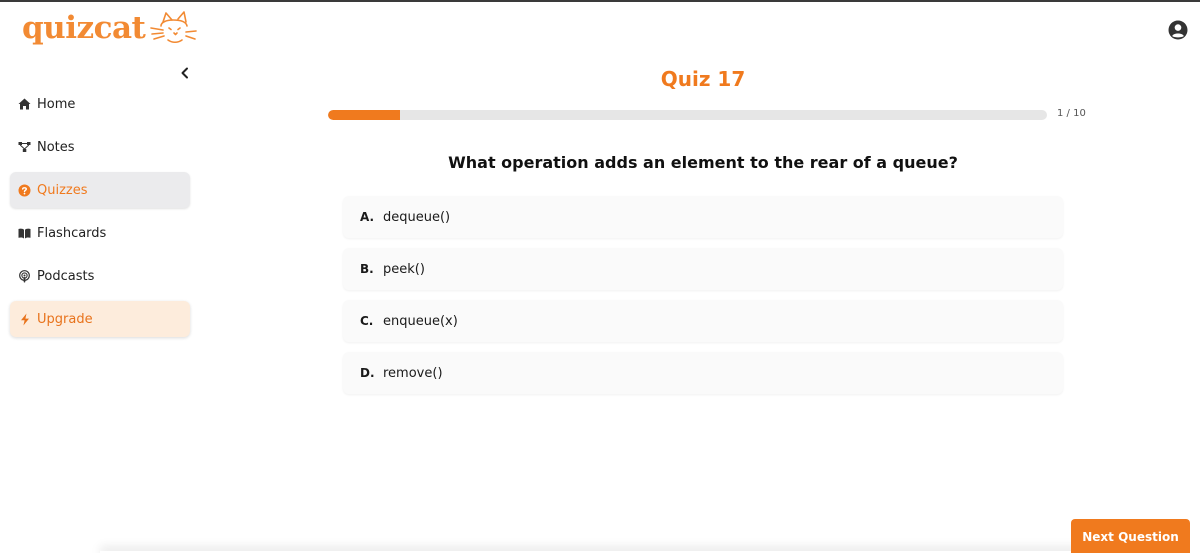  Describe the element at coordinates (703, 217) in the screenshot. I see `answer-option-a: A. dequeue()` at that location.